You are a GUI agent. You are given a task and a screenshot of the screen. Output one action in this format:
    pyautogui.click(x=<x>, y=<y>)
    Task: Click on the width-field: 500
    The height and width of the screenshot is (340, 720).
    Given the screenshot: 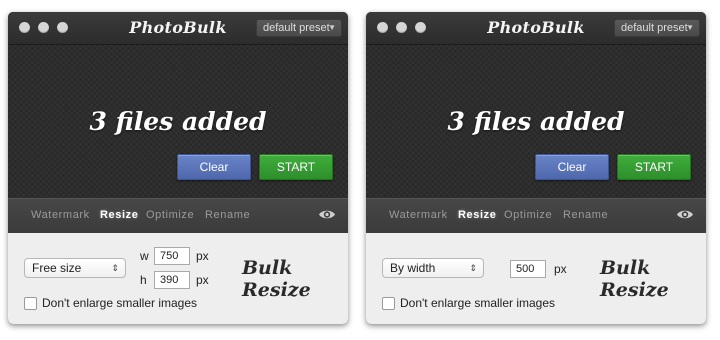 What is the action you would take?
    pyautogui.click(x=528, y=269)
    